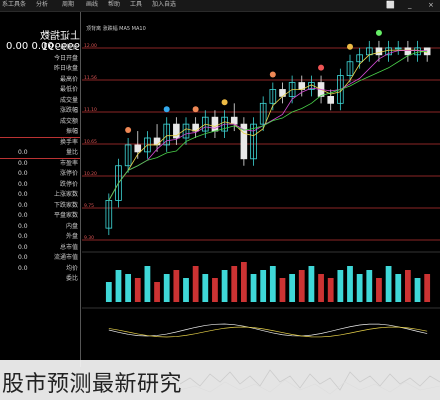  What do you see at coordinates (68, 5) in the screenshot?
I see `menu-item-period: 周期` at bounding box center [68, 5].